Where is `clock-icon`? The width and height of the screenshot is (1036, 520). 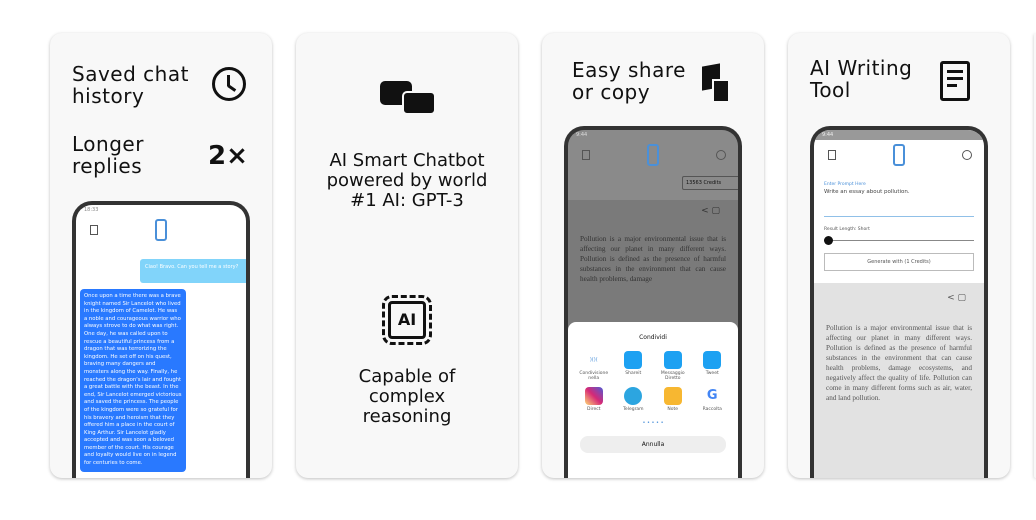
clock-icon is located at coordinates (229, 84).